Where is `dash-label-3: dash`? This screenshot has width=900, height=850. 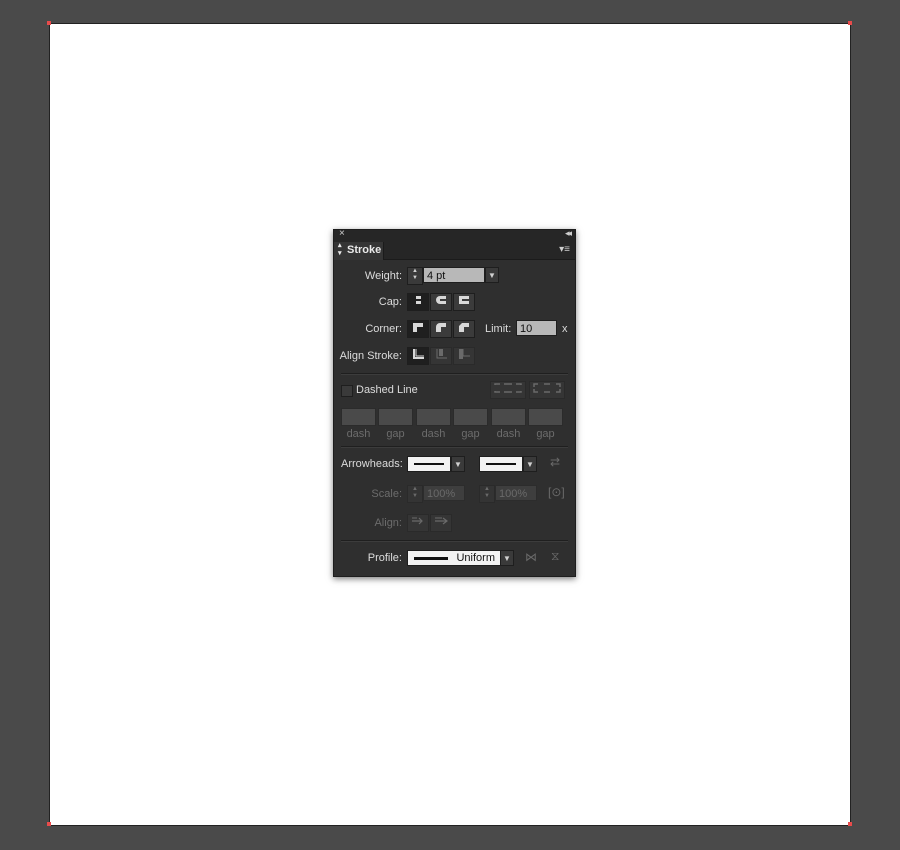 dash-label-3: dash is located at coordinates (508, 434).